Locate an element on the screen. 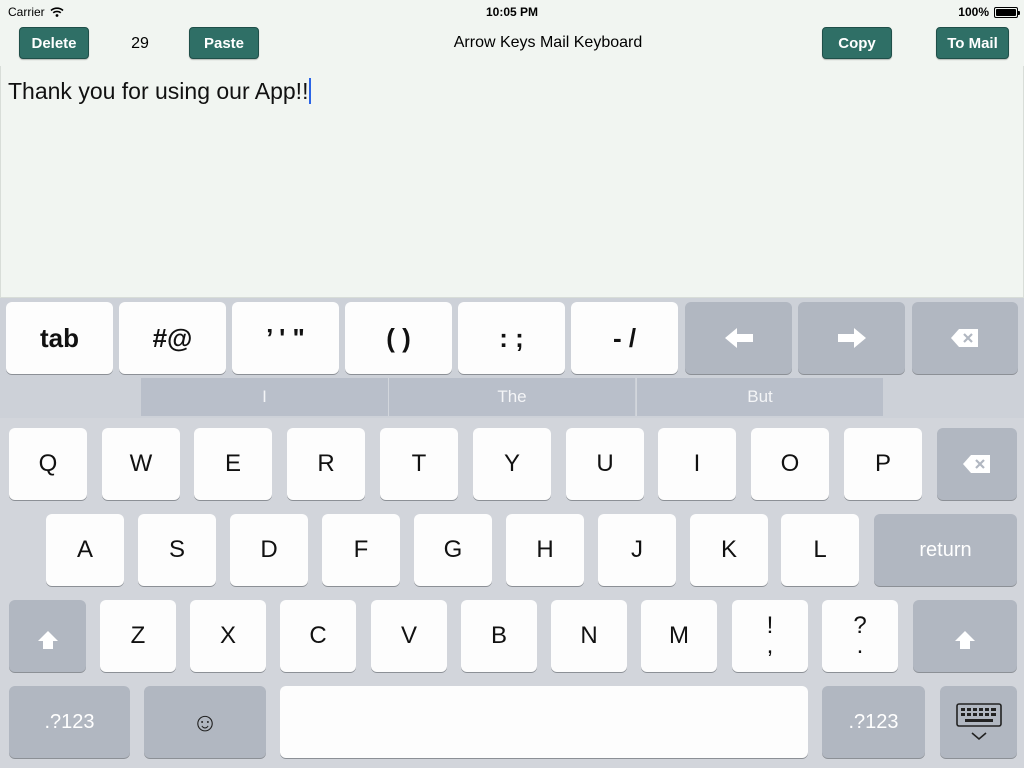 The image size is (1024, 768). suggestion-2: The is located at coordinates (511, 397).